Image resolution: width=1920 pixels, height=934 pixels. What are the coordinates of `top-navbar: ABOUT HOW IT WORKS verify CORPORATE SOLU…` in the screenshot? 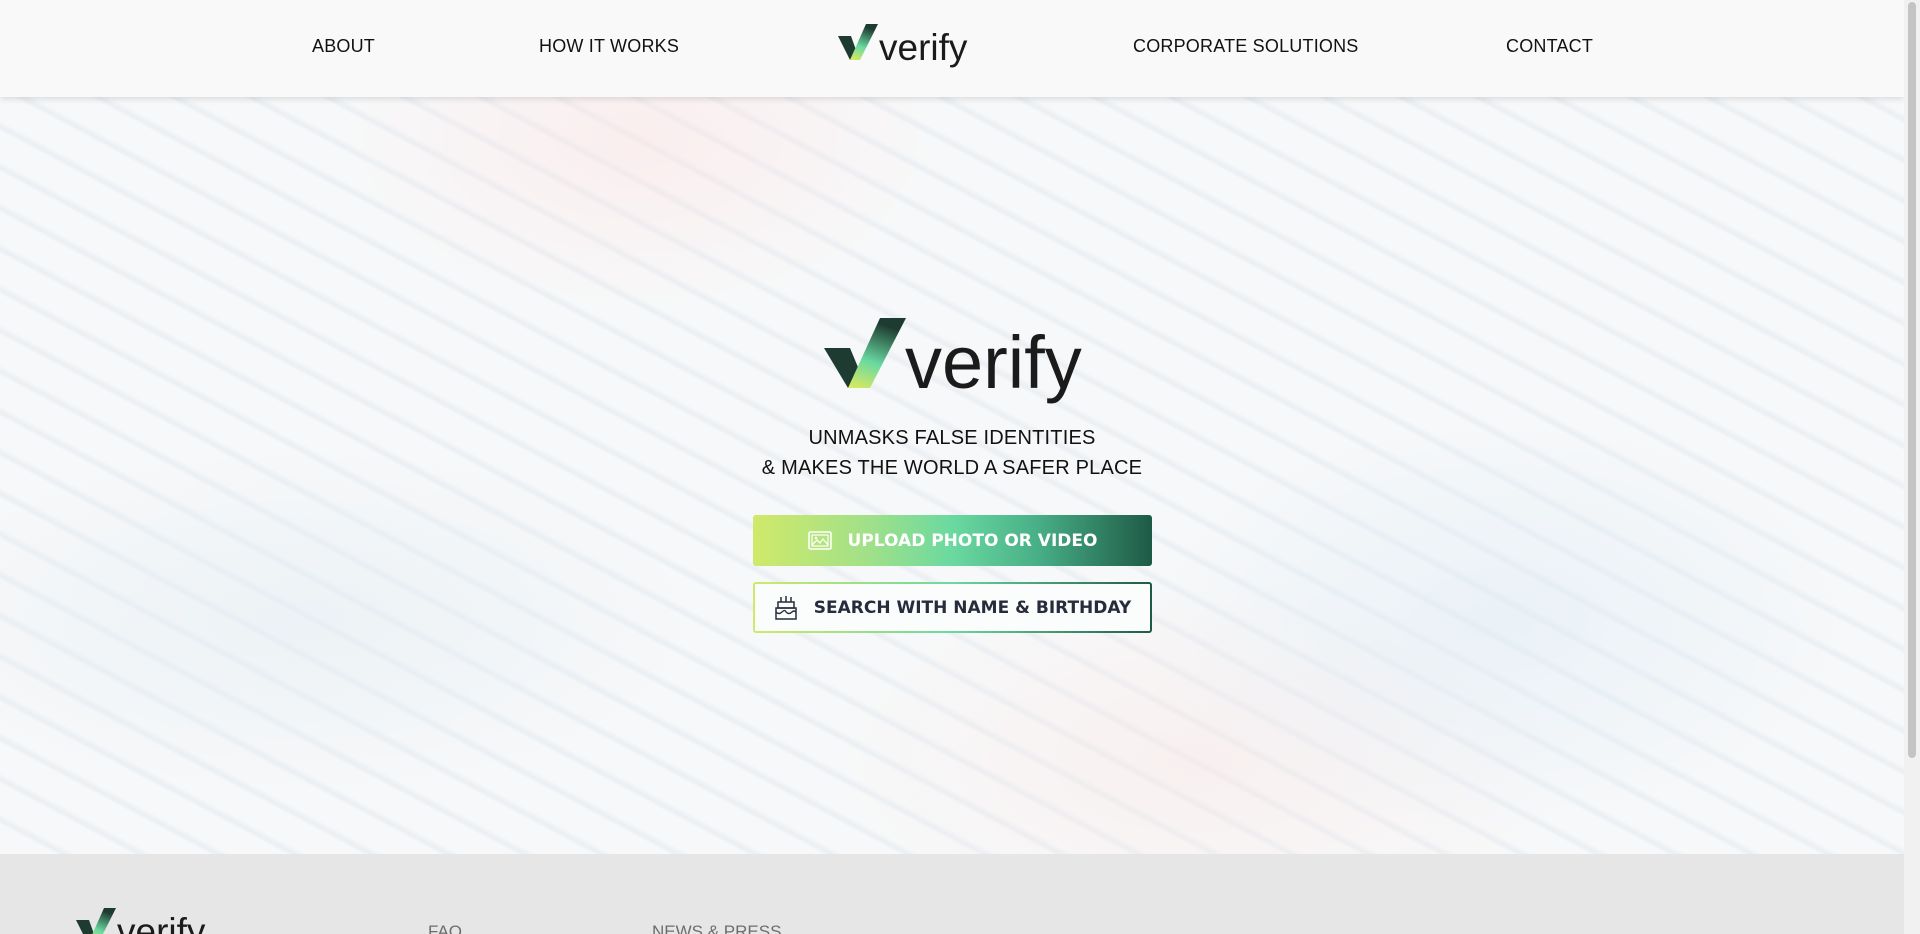 It's located at (952, 48).